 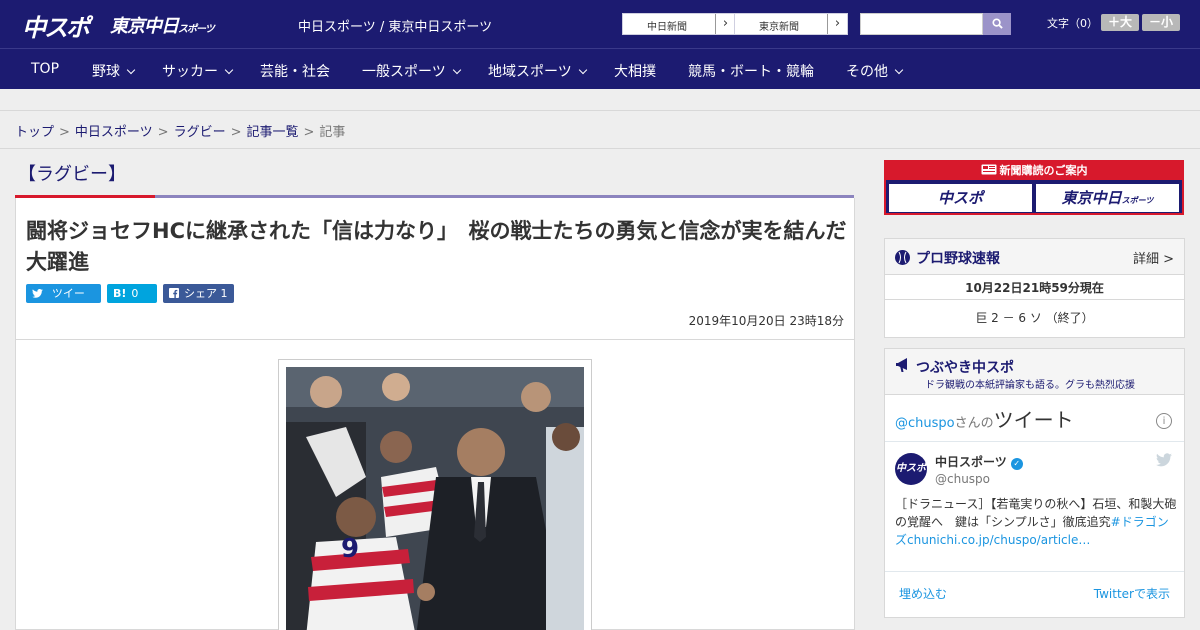 I want to click on twitter-panel-subtitle: ドラ観戦の本紙評論家も語る。グラも熱烈応援, so click(x=1030, y=385).